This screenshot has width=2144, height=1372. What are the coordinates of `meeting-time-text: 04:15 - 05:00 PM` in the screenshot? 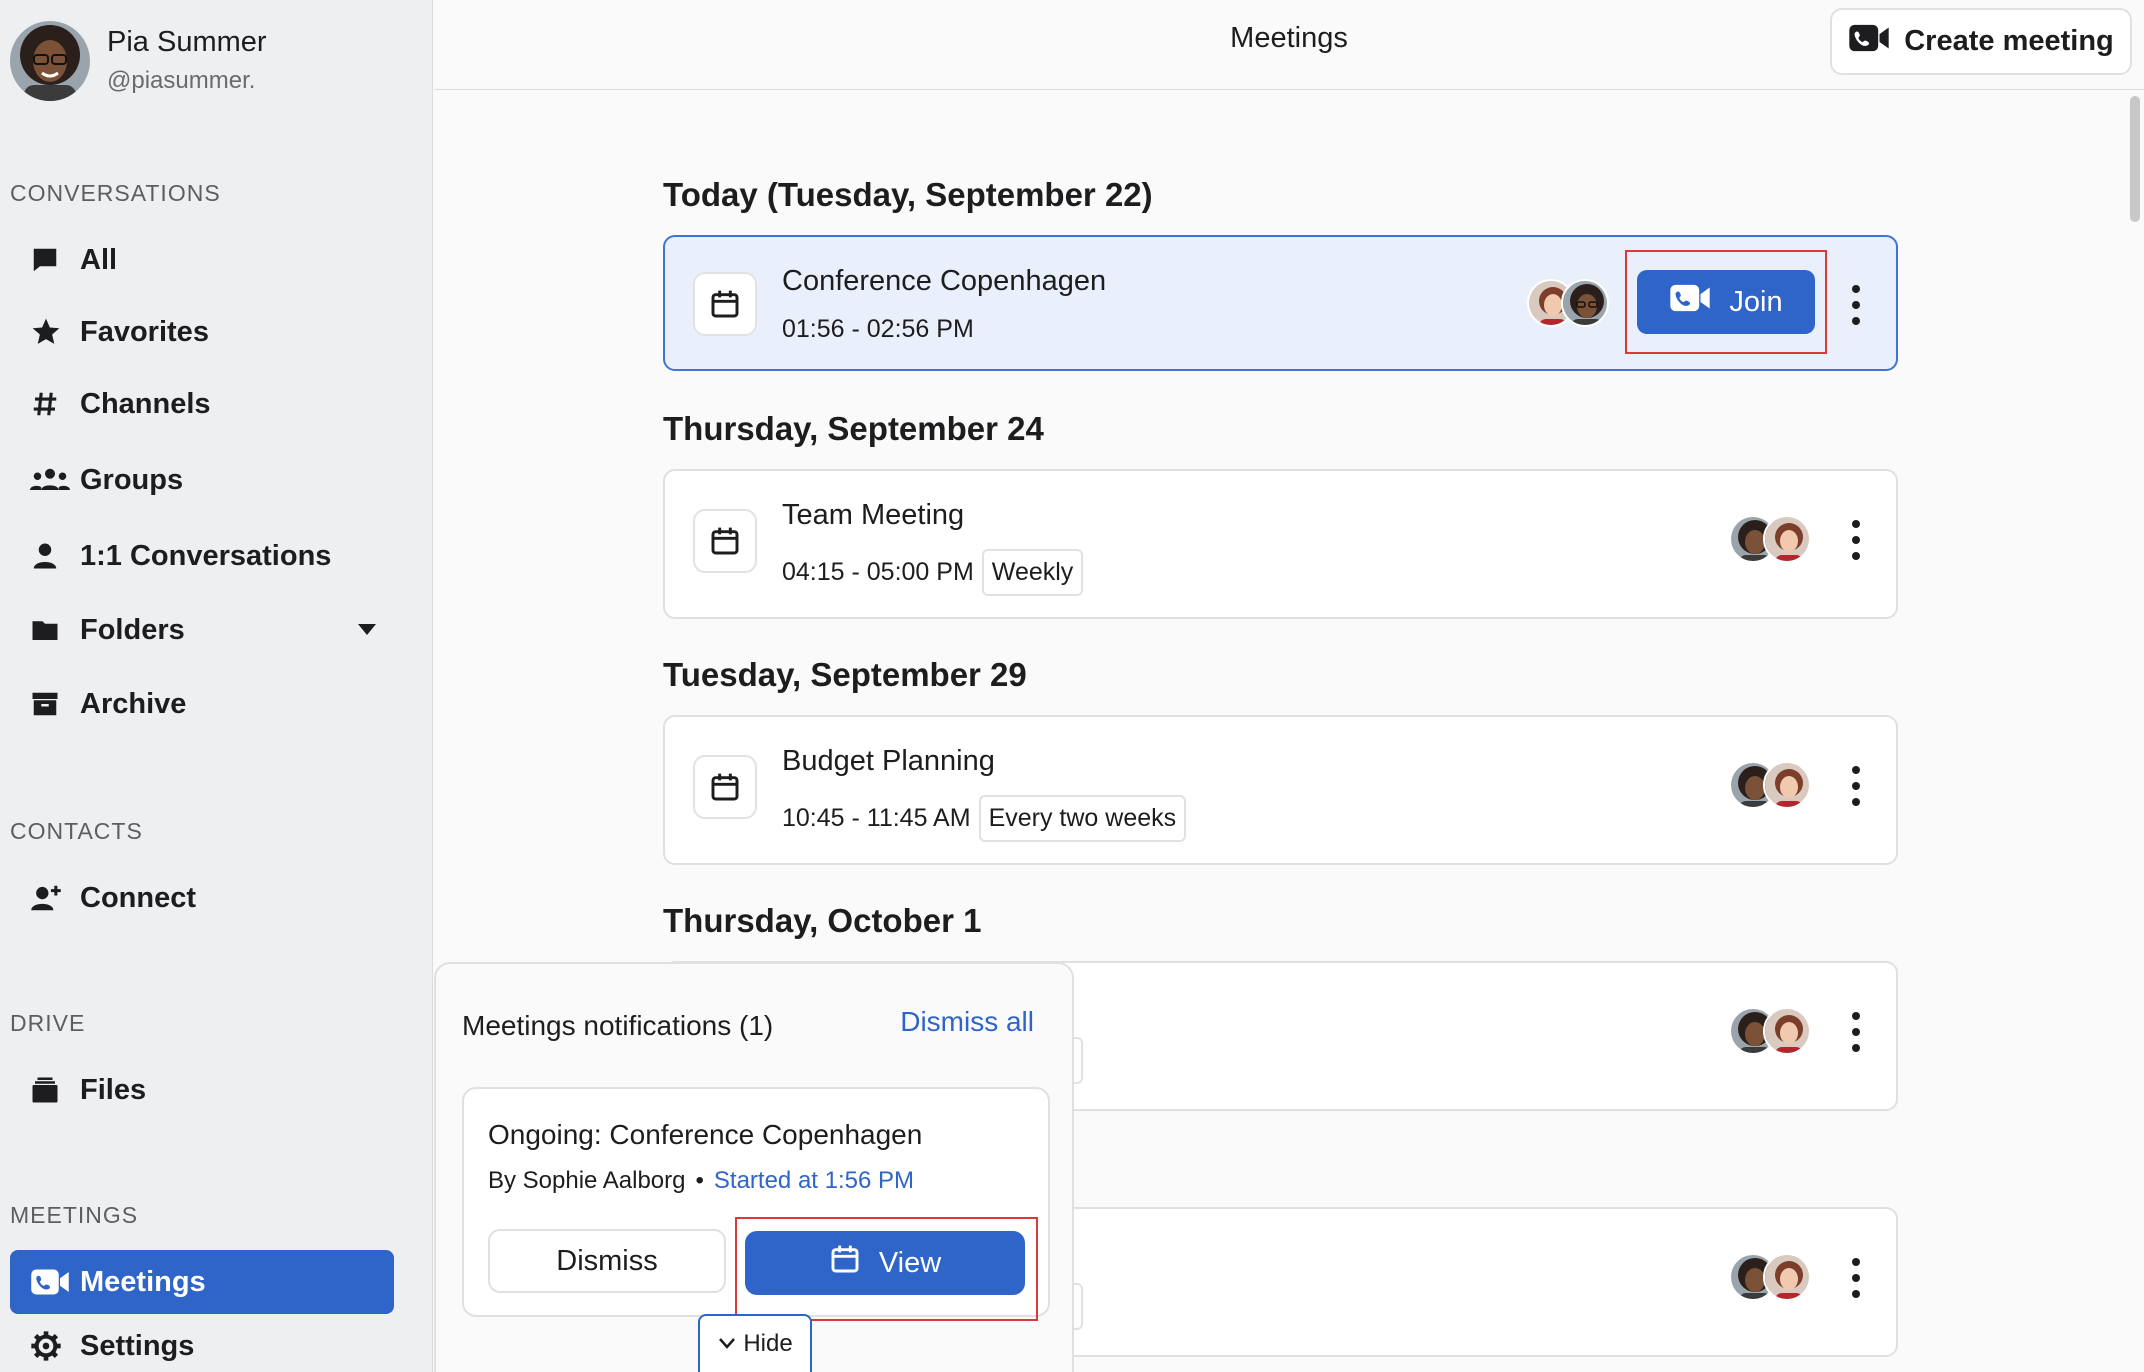 It's located at (878, 572).